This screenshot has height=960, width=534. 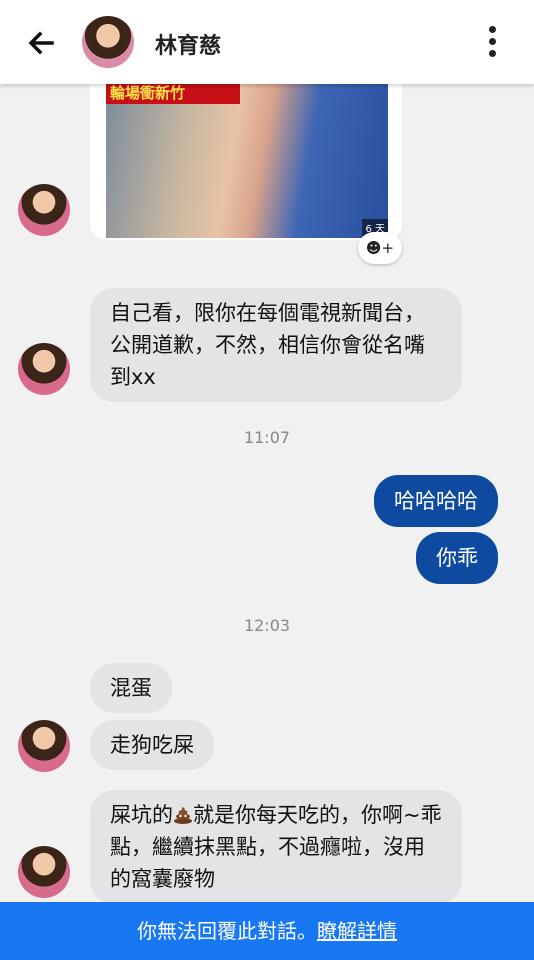 I want to click on more-options-icon, so click(x=492, y=43).